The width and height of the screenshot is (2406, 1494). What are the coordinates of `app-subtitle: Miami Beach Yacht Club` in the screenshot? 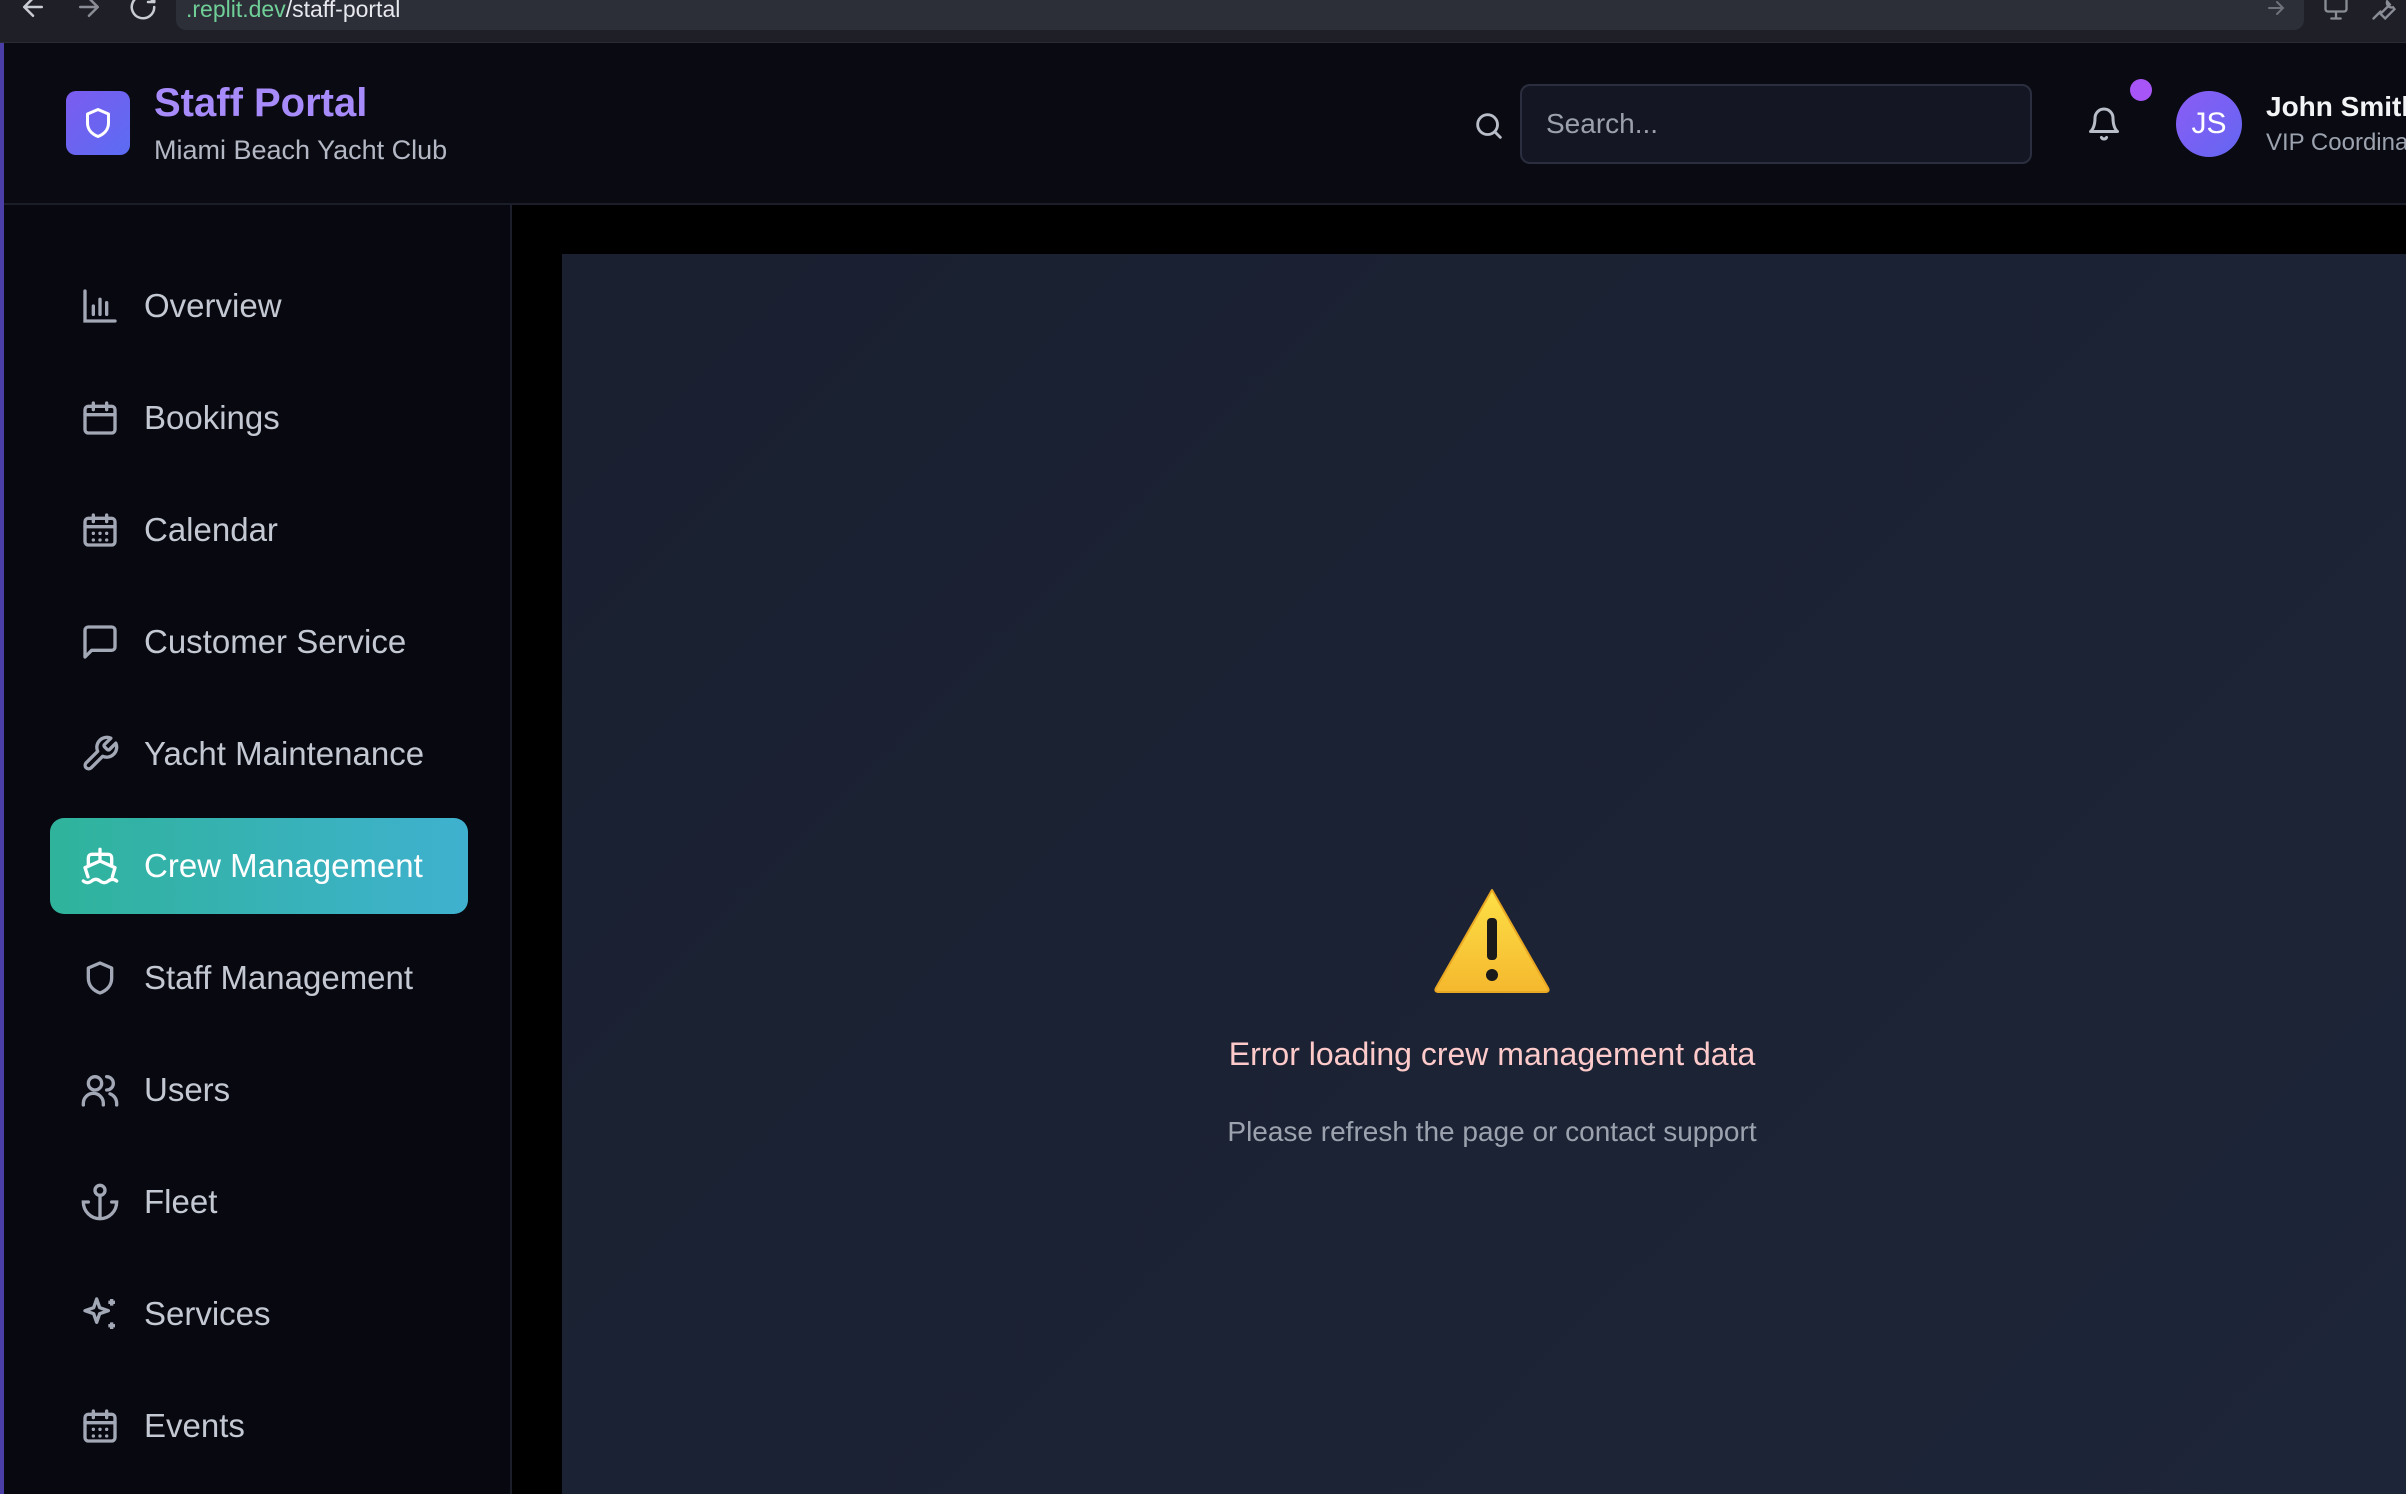 It's located at (301, 150).